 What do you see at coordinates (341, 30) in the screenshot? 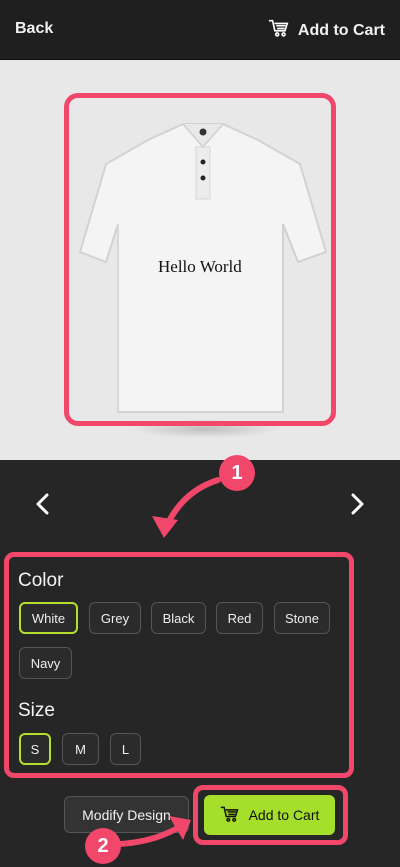
I see `top-add-to-cart-label: Add to Cart` at bounding box center [341, 30].